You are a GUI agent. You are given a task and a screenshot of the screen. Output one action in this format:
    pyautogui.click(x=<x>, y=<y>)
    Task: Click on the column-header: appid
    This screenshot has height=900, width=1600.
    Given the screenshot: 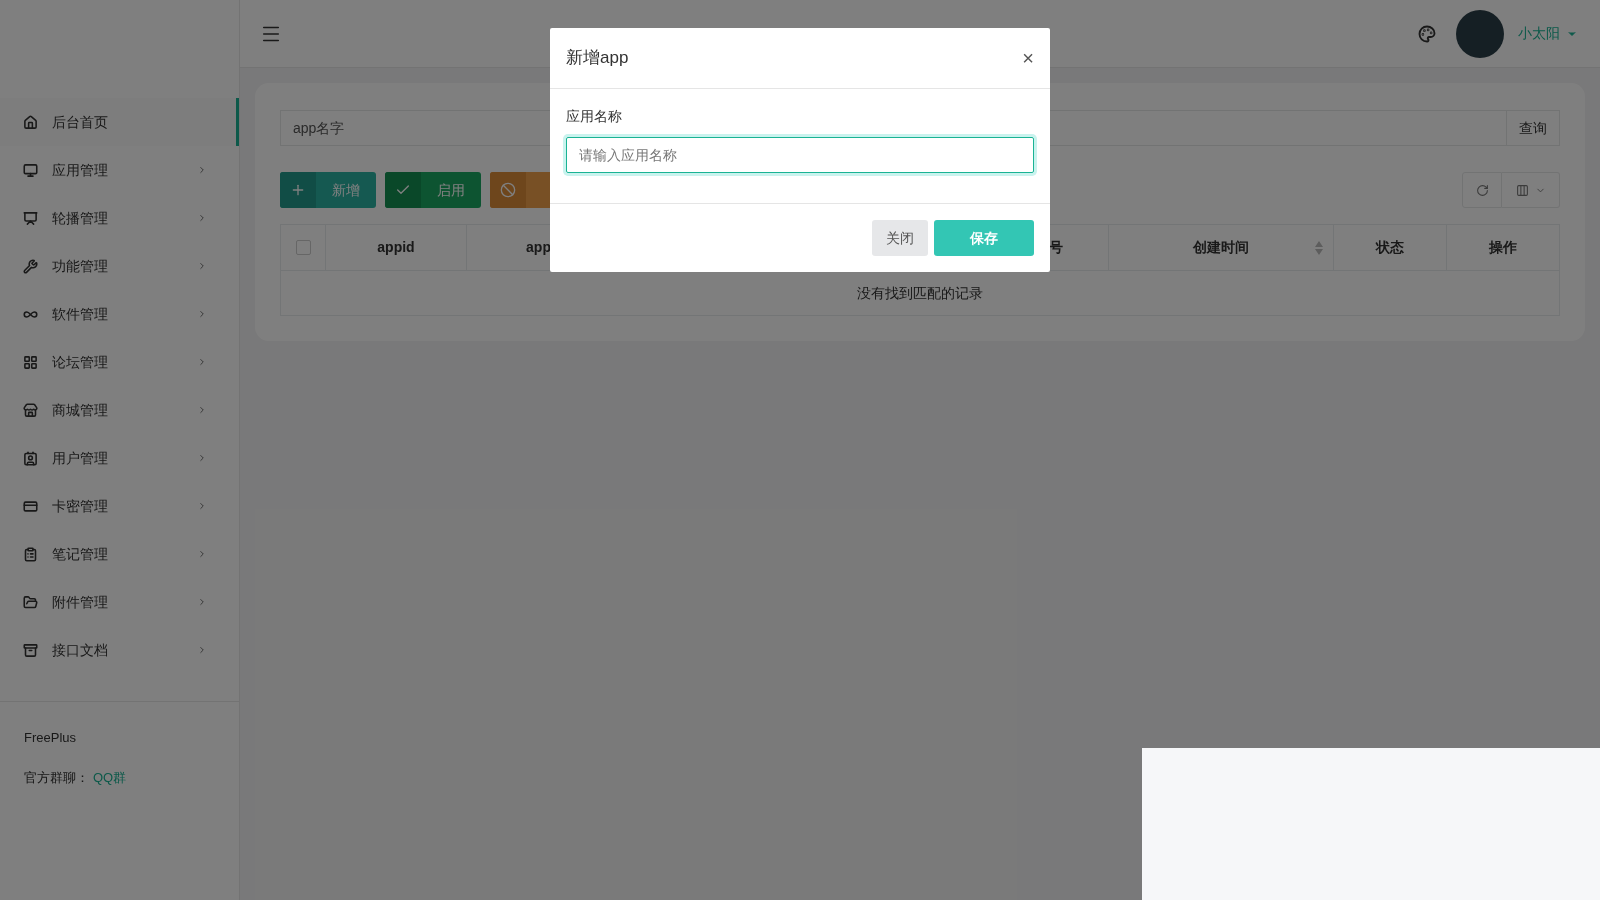 What is the action you would take?
    pyautogui.click(x=396, y=247)
    